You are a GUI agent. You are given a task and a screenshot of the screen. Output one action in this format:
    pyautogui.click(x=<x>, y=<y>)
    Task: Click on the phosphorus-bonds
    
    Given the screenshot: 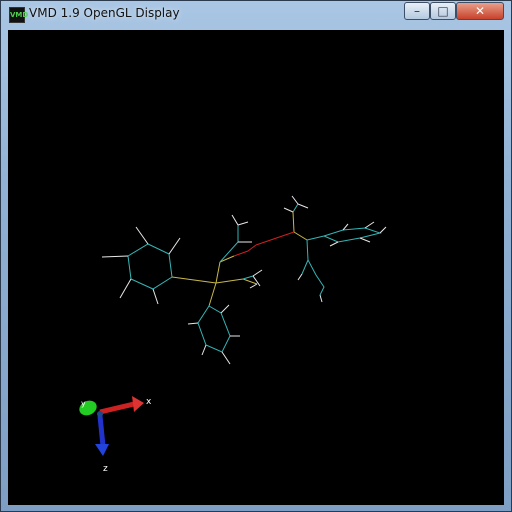 What is the action you would take?
    pyautogui.click(x=239, y=259)
    